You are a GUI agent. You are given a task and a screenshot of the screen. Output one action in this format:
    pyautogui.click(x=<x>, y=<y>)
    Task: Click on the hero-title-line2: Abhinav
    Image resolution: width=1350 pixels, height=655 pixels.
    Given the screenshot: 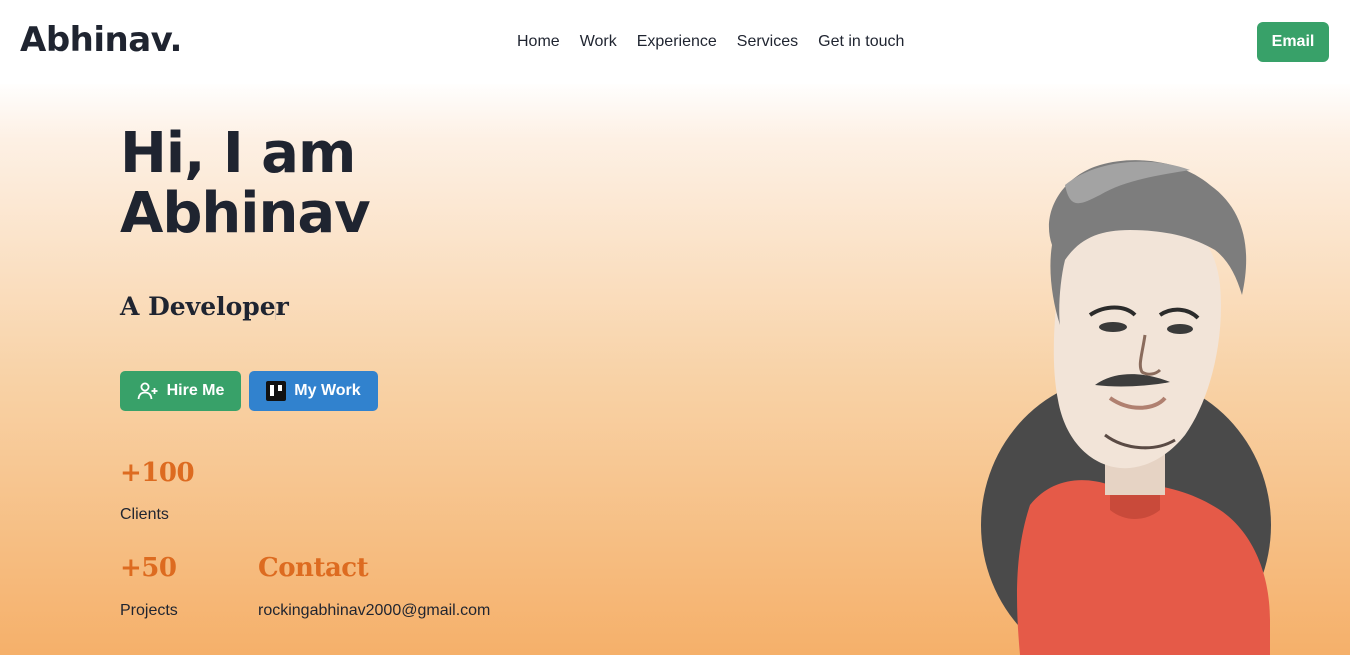 What is the action you would take?
    pyautogui.click(x=245, y=213)
    